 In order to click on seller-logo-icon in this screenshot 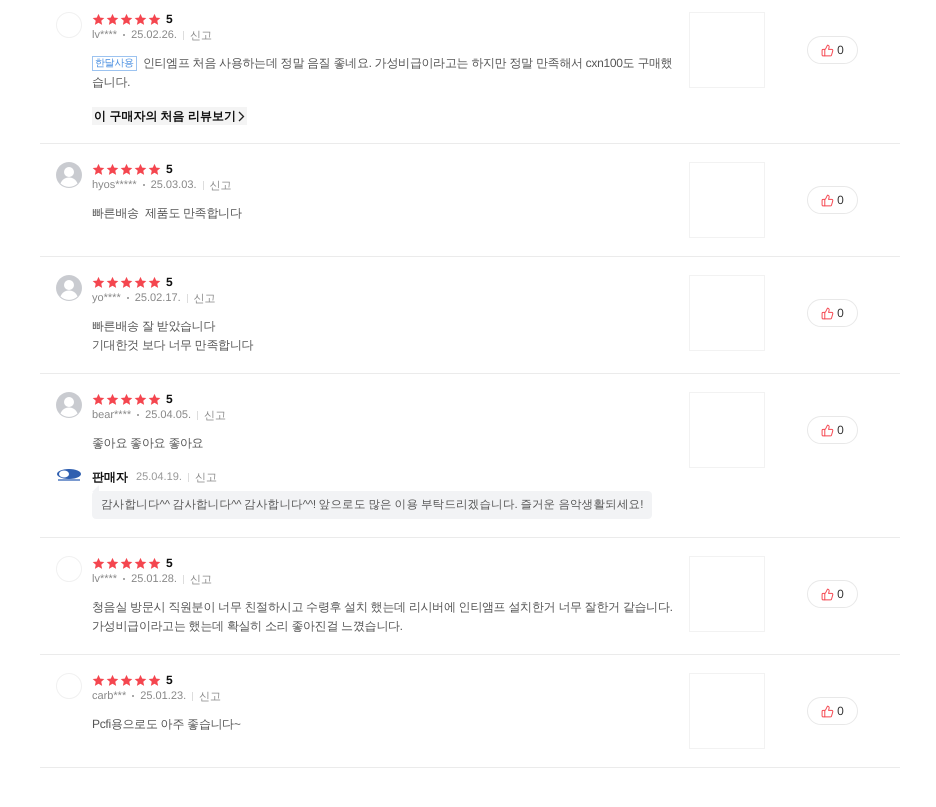, I will do `click(69, 475)`.